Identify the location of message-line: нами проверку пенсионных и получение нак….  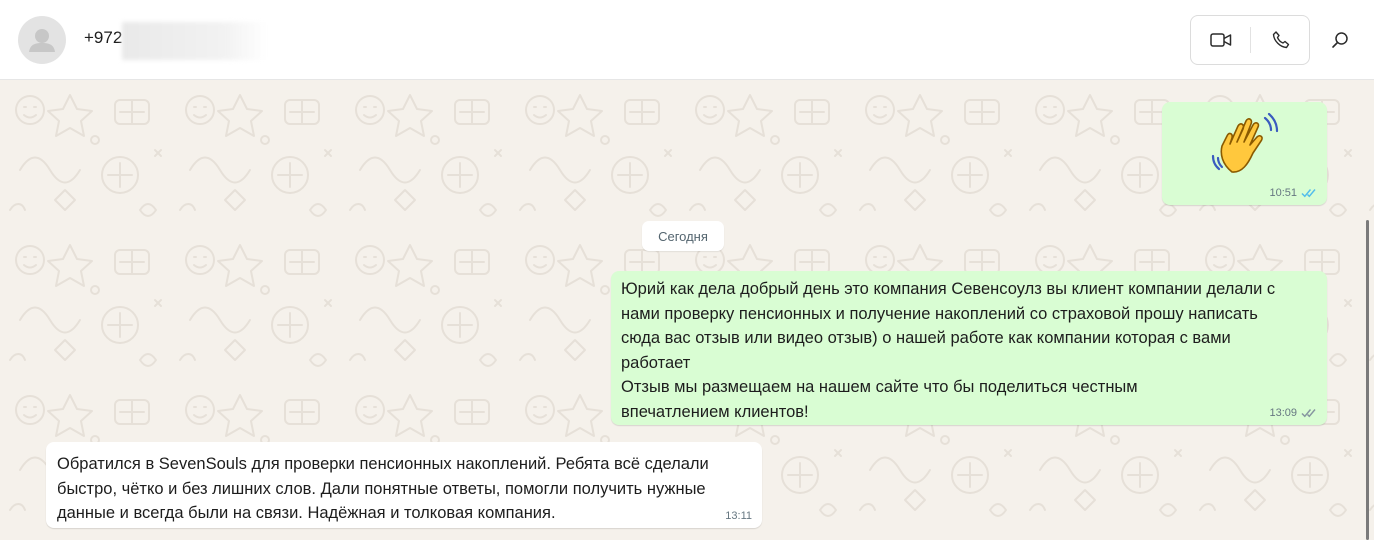
(939, 313).